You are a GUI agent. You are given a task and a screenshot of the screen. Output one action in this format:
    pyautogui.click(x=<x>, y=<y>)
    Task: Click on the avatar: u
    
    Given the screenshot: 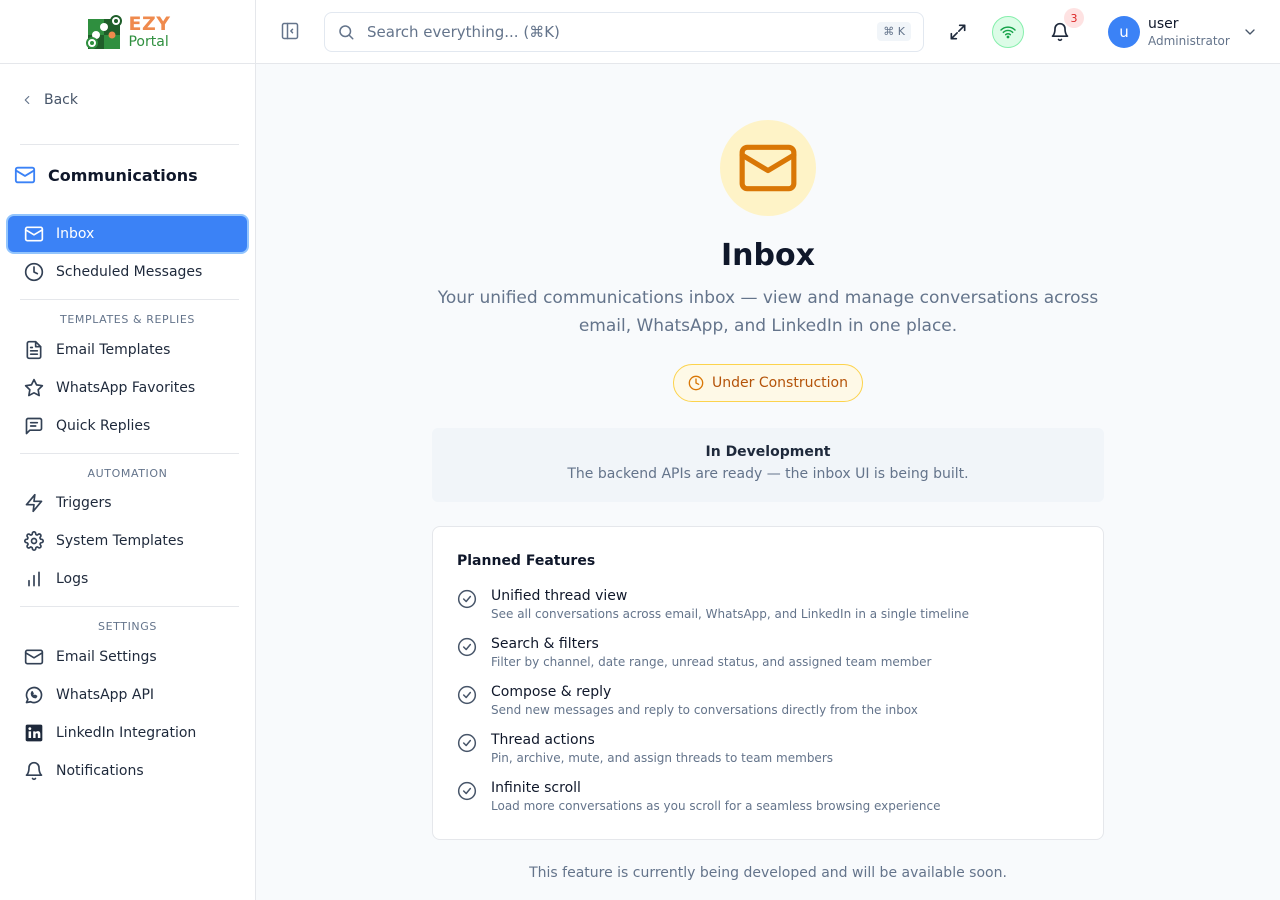 What is the action you would take?
    pyautogui.click(x=1124, y=32)
    